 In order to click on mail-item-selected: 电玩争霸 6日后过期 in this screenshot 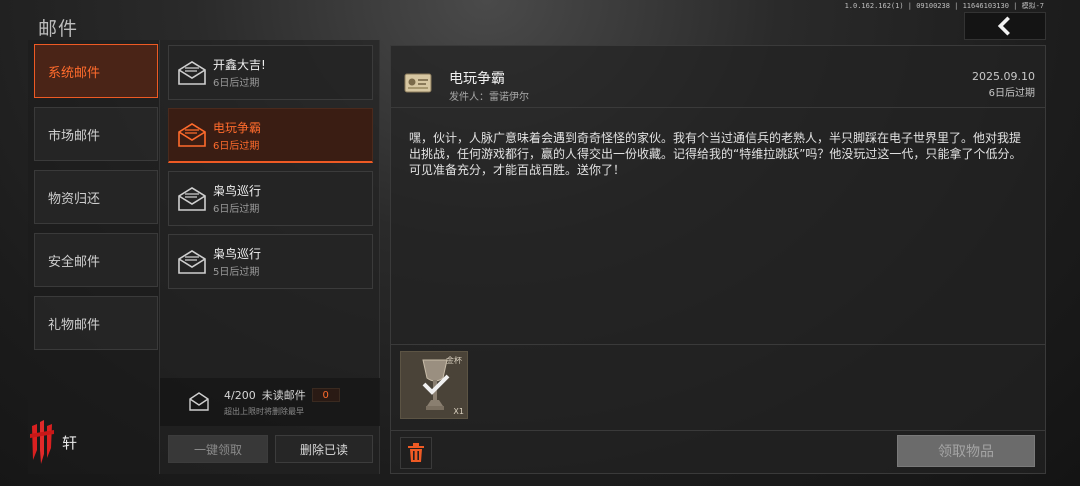, I will do `click(270, 135)`.